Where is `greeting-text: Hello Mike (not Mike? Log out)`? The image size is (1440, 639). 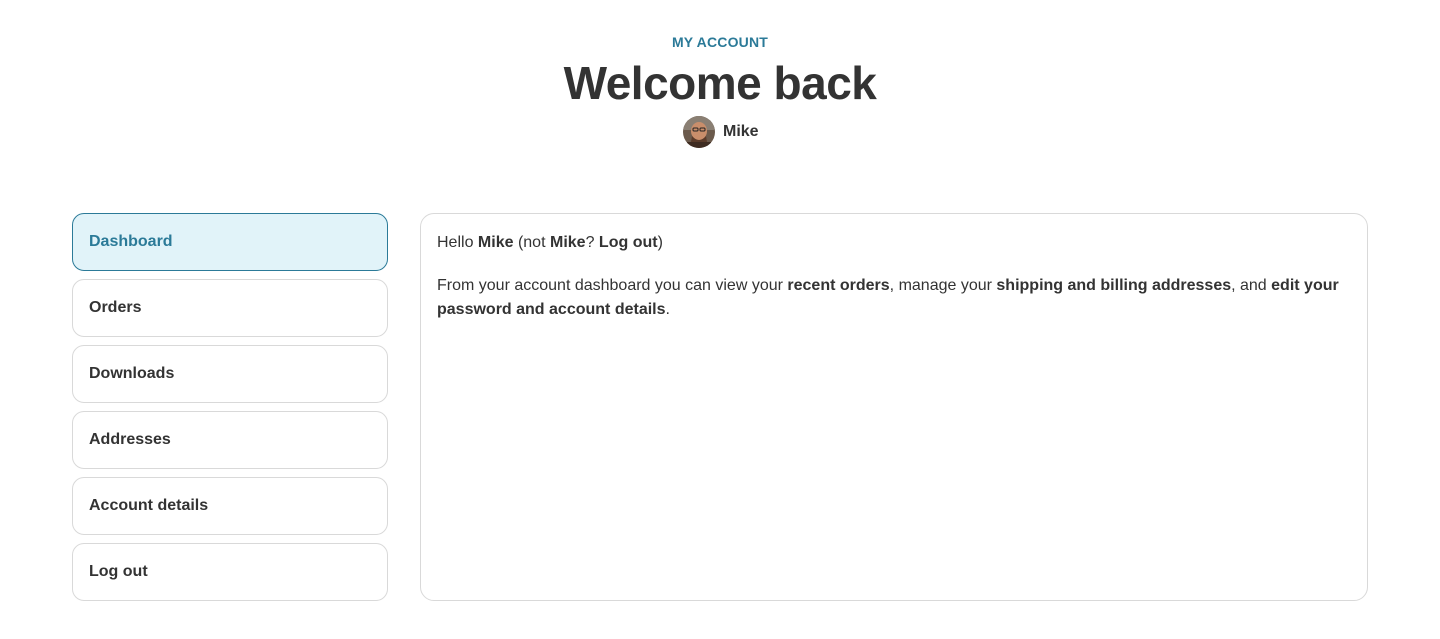 greeting-text: Hello Mike (not Mike? Log out) is located at coordinates (894, 243).